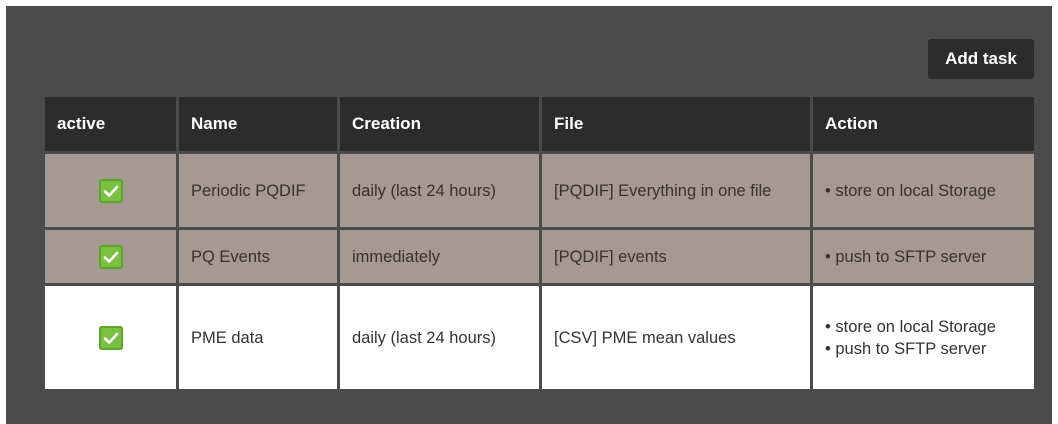 The height and width of the screenshot is (424, 1058). What do you see at coordinates (439, 256) in the screenshot?
I see `creation-cell: immediately` at bounding box center [439, 256].